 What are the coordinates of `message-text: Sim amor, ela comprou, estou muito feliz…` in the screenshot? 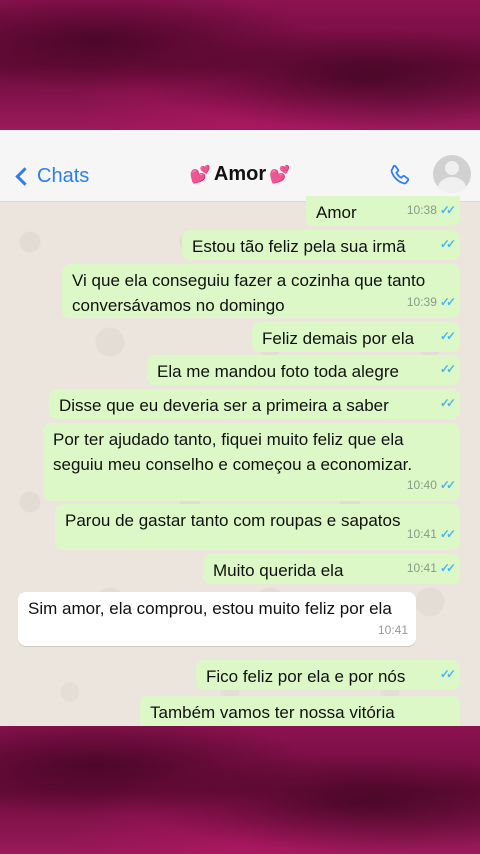 It's located at (210, 608).